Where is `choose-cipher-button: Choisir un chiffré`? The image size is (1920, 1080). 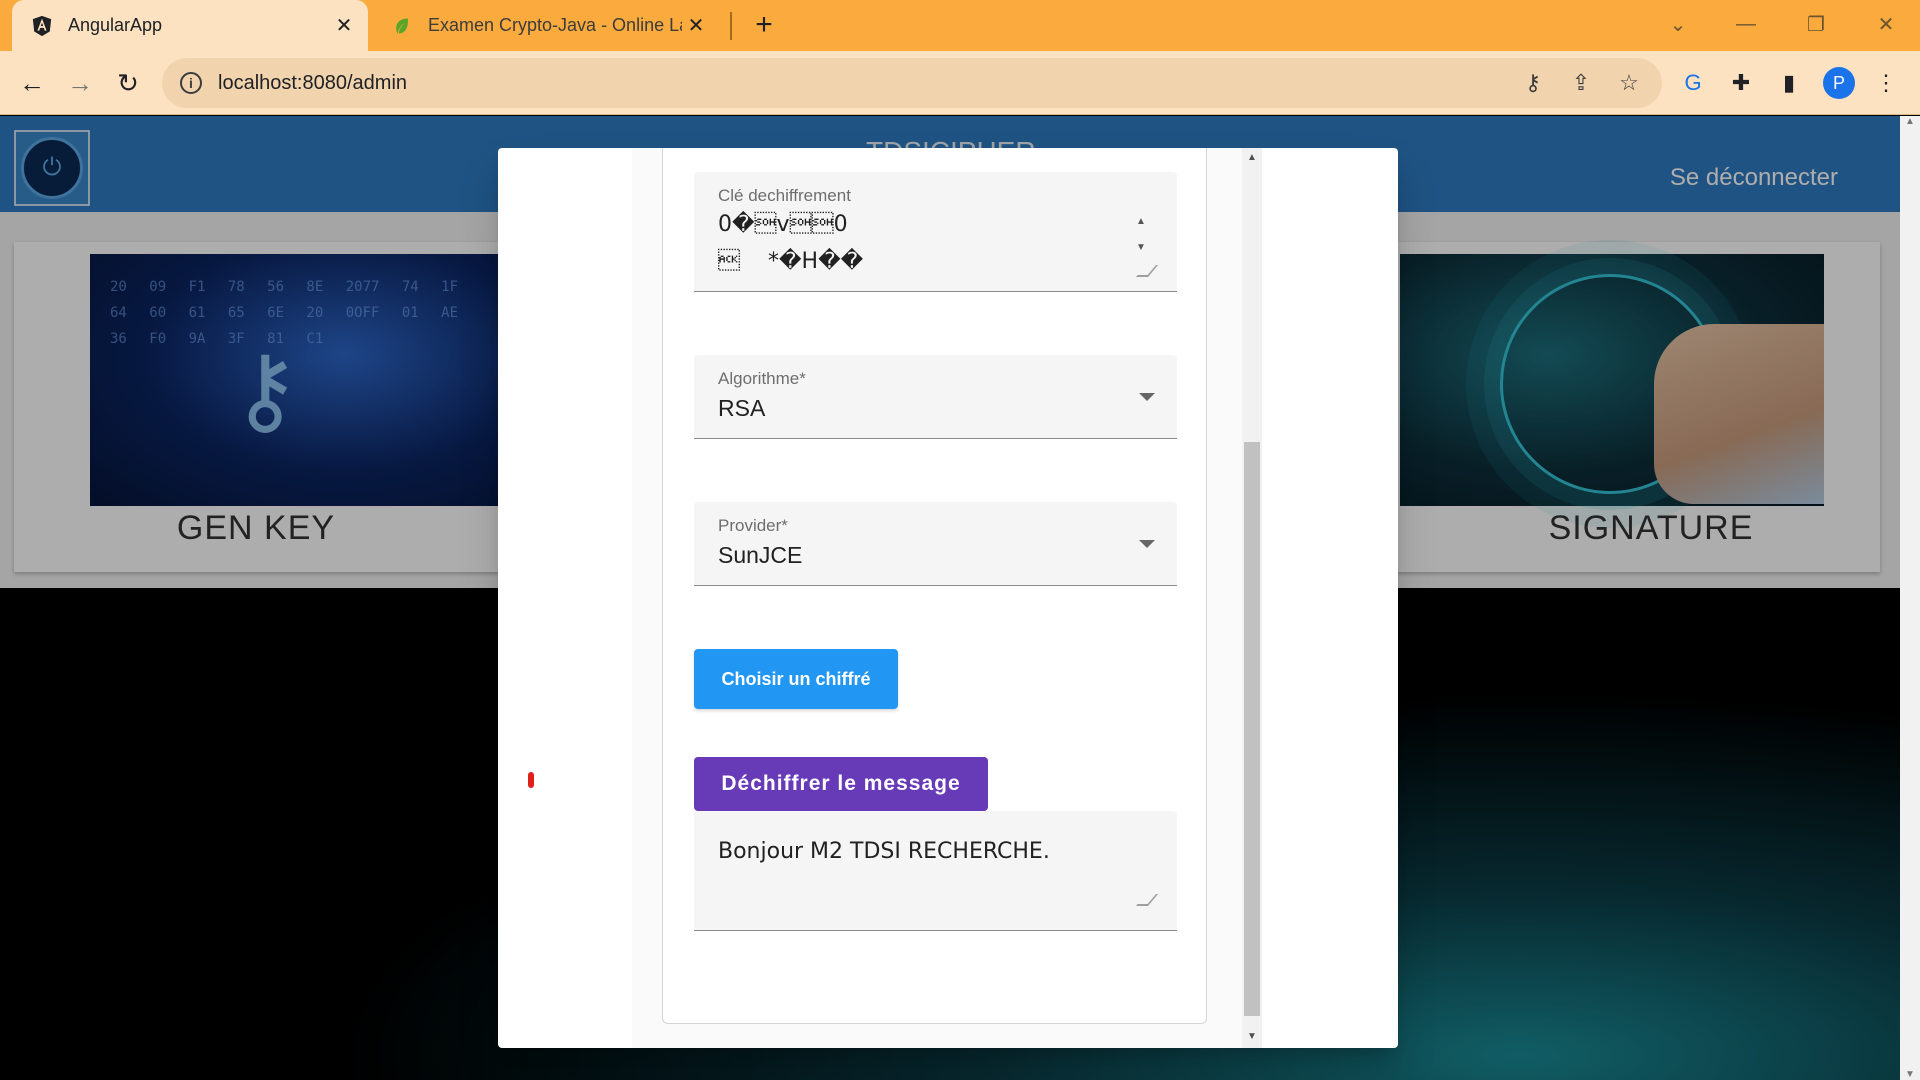
choose-cipher-button: Choisir un chiffré is located at coordinates (796, 679).